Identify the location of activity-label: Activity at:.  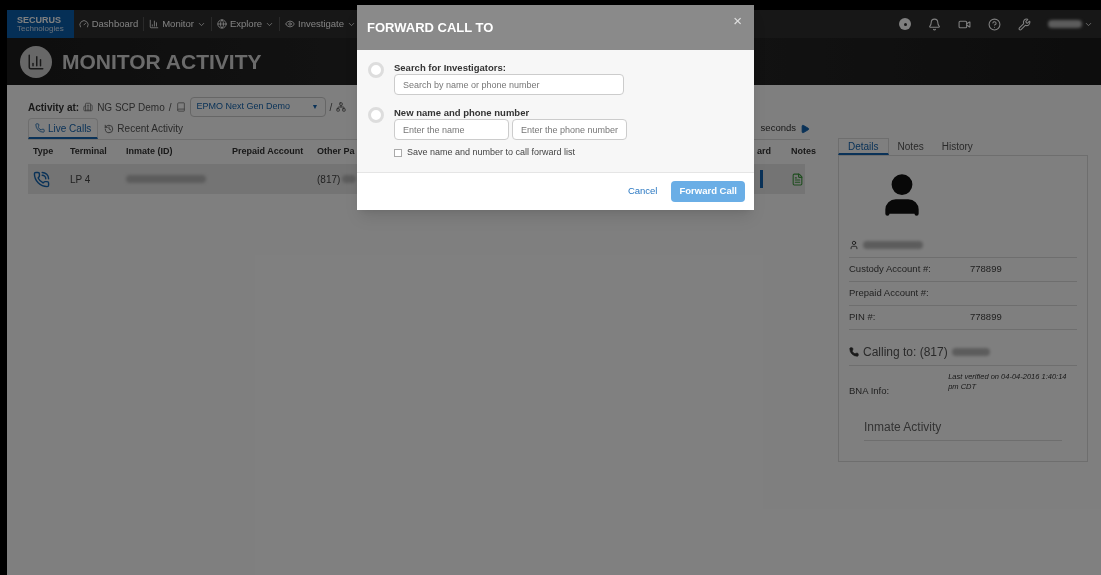
(54, 107).